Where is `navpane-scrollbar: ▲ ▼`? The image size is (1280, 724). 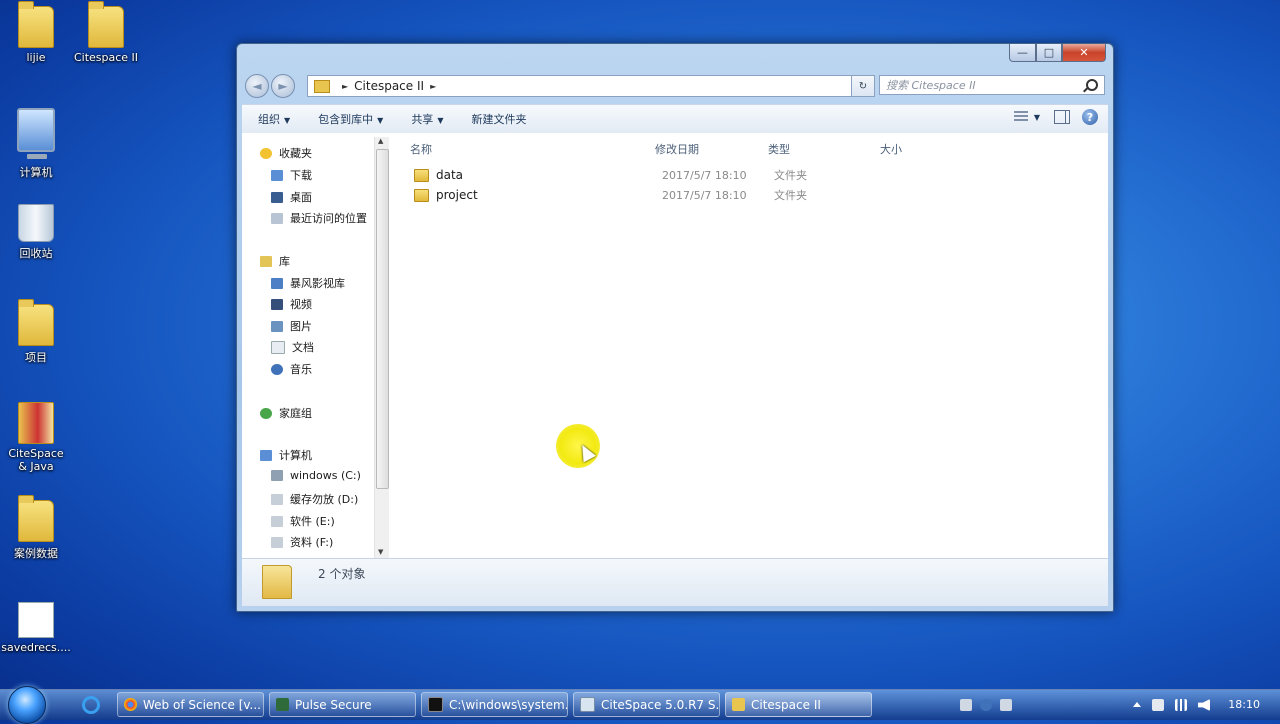 navpane-scrollbar: ▲ ▼ is located at coordinates (381, 347).